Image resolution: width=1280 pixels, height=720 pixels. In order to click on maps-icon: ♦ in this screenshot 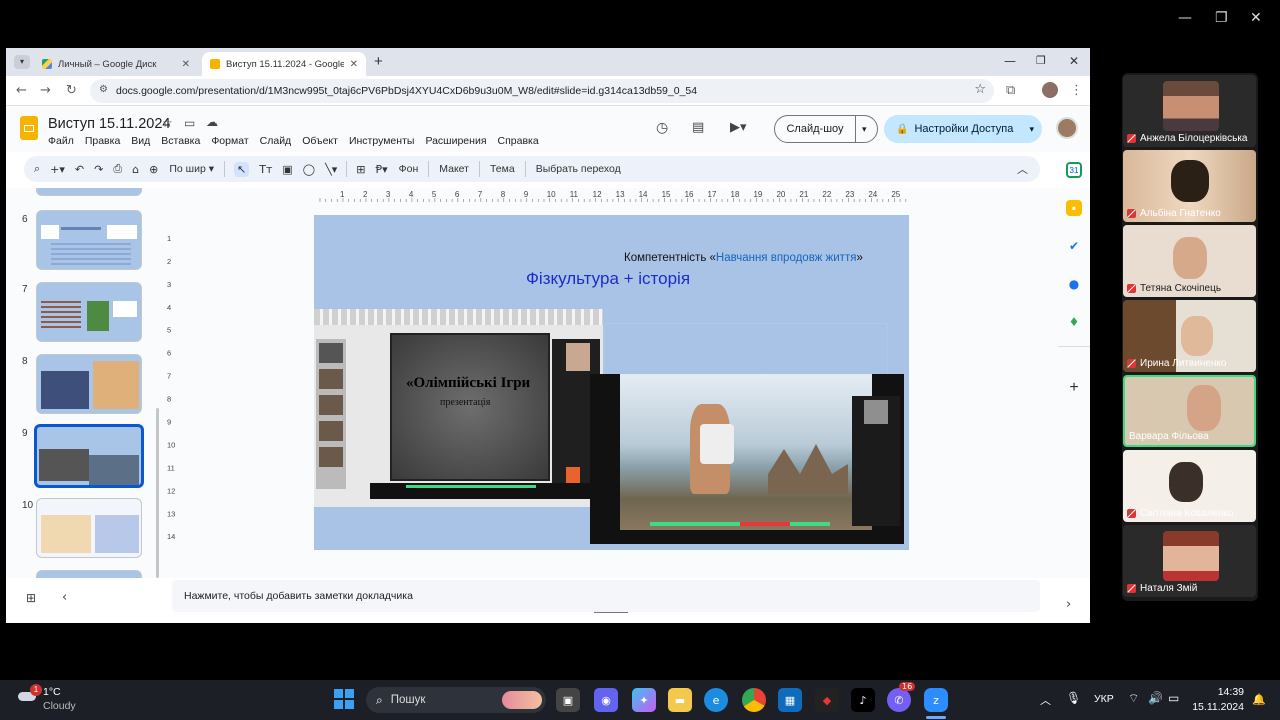, I will do `click(1074, 322)`.